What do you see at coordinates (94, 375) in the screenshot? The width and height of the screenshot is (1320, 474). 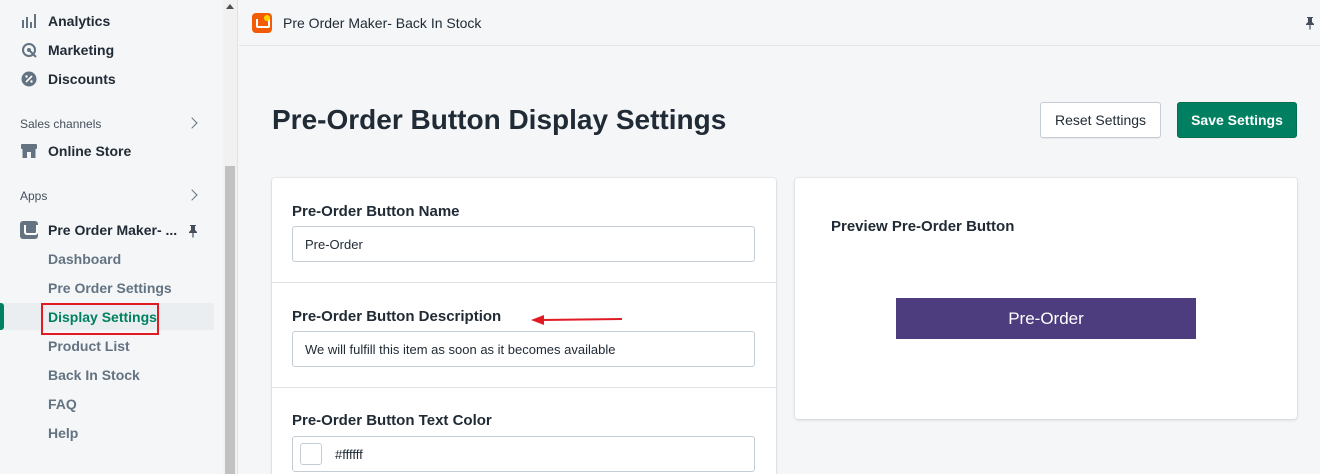 I see `sub-item-back-in-stock: Back In Stock` at bounding box center [94, 375].